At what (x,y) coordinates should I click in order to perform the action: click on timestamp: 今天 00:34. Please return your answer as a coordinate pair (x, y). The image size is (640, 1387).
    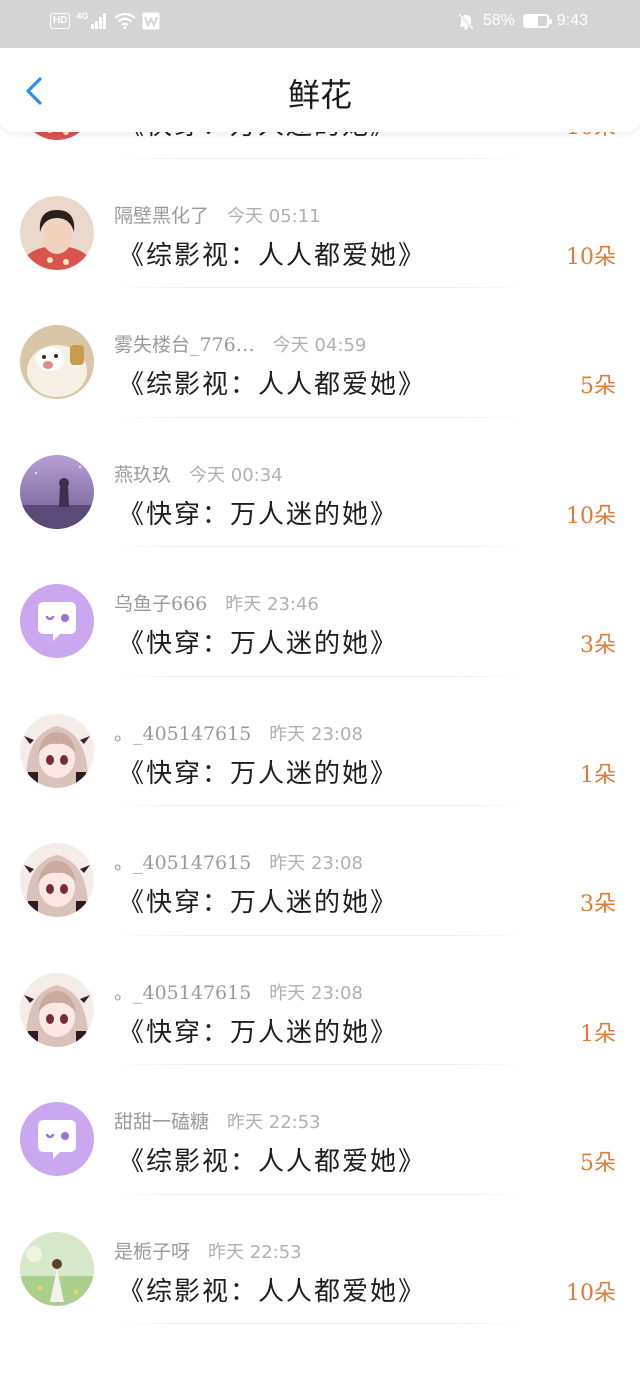
    Looking at the image, I should click on (236, 475).